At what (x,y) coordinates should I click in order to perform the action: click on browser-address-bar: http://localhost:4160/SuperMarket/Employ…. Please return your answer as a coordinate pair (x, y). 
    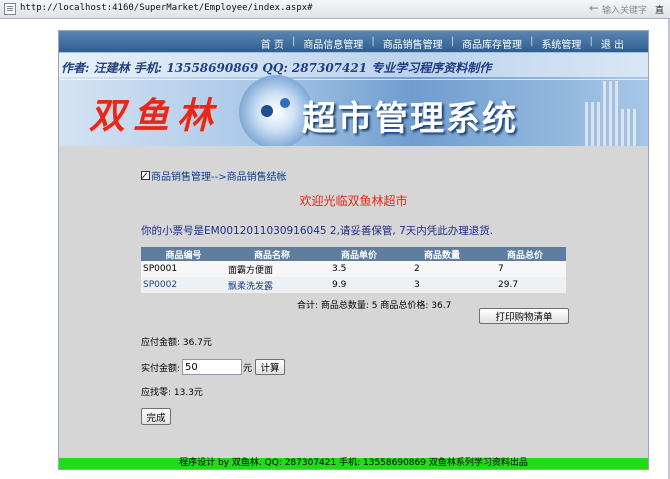
    Looking at the image, I should click on (335, 9).